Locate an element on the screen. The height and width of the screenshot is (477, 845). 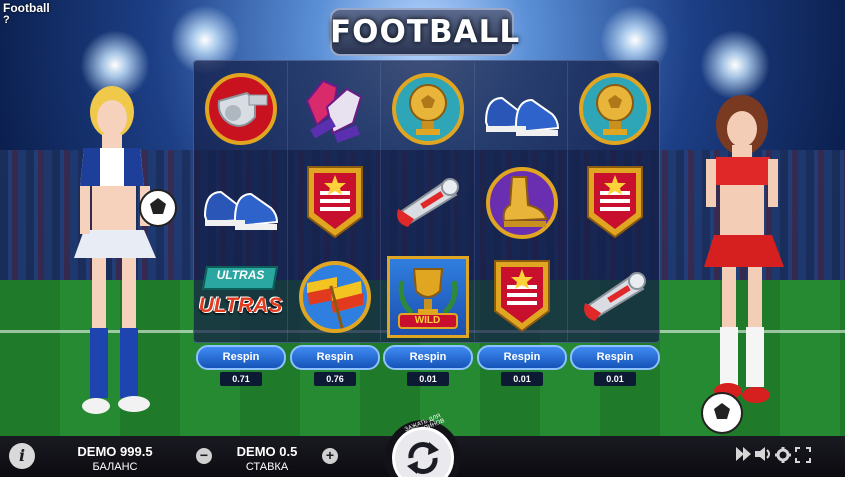
symbol-golden-boot is located at coordinates (521, 203).